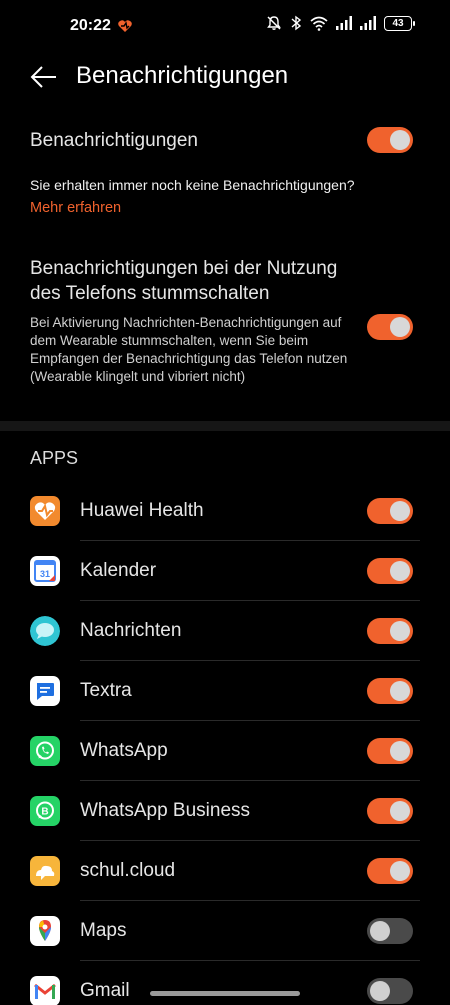 This screenshot has width=450, height=1005. I want to click on battery-indicator: 43, so click(399, 23).